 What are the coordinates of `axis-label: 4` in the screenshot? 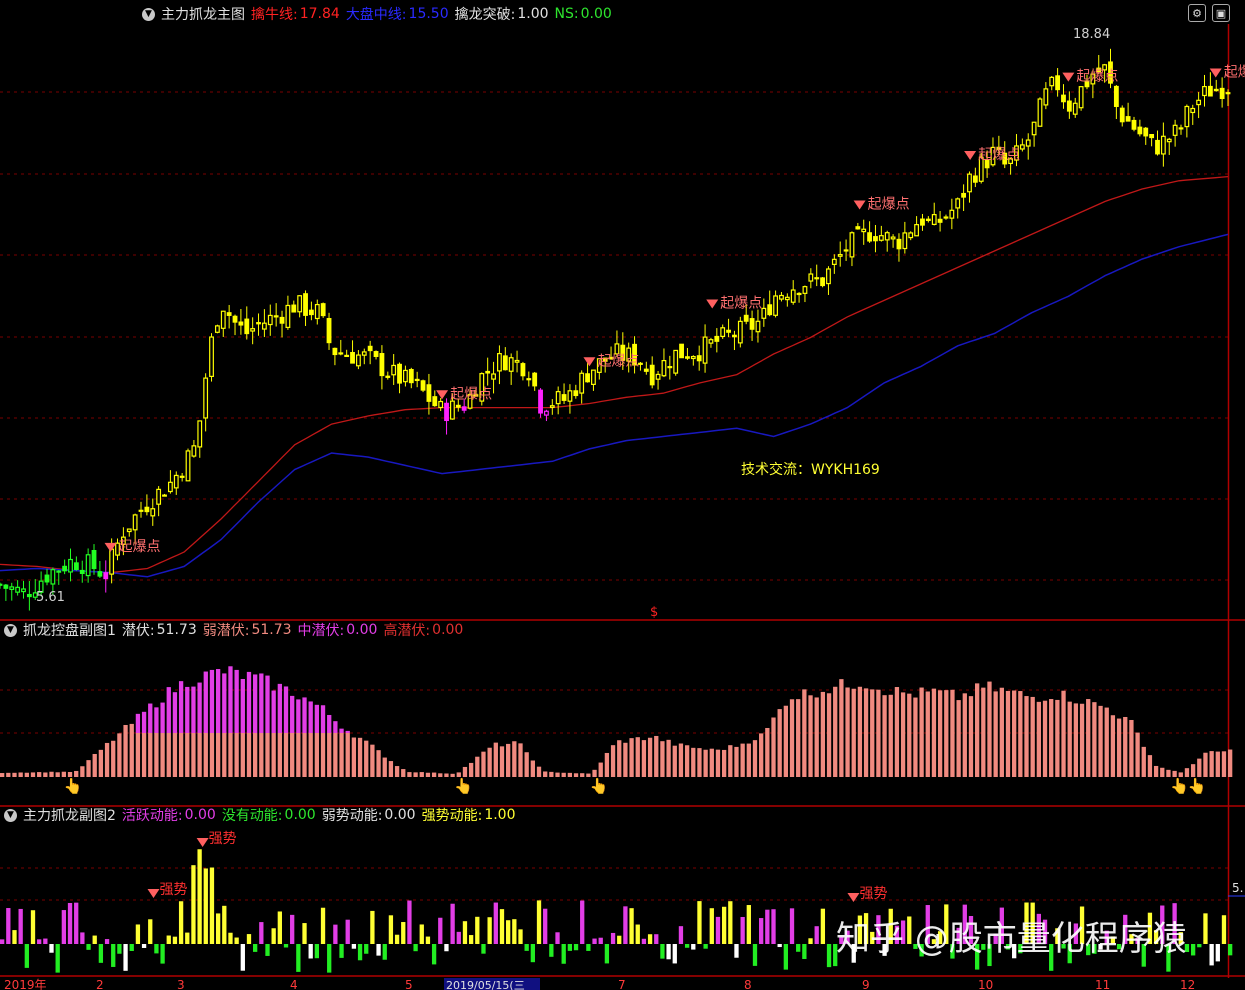 It's located at (294, 984).